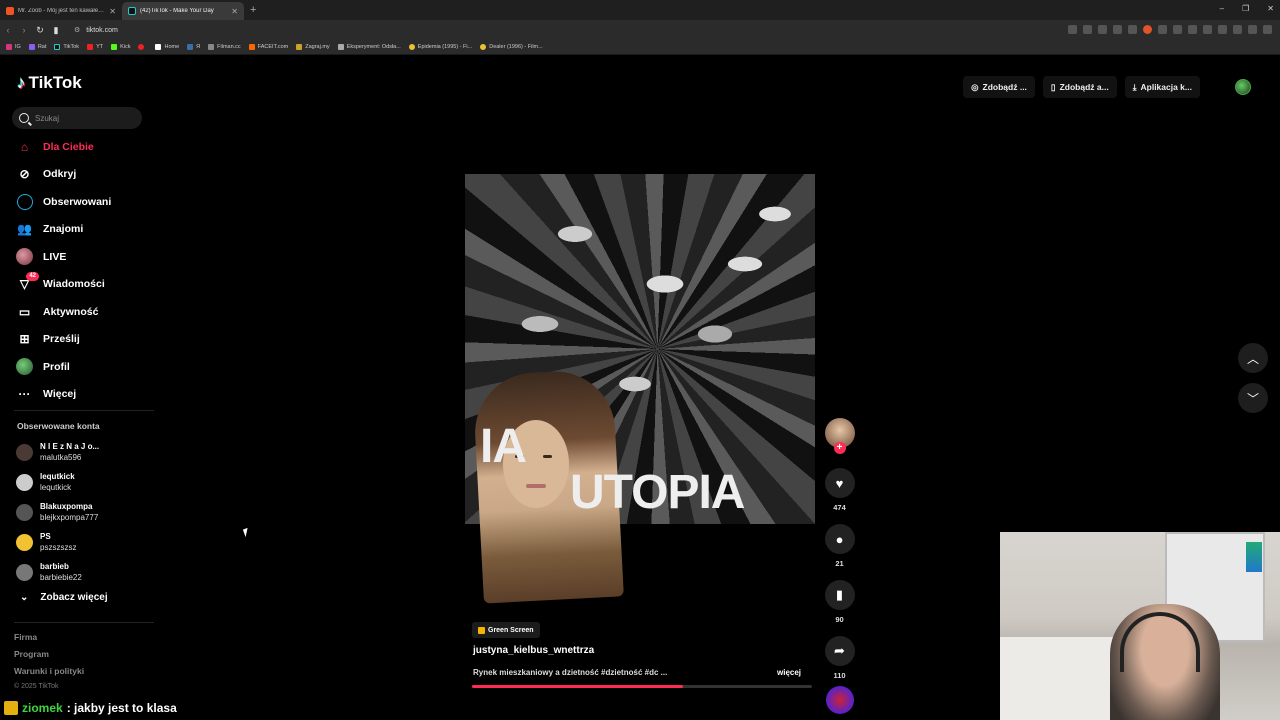 The width and height of the screenshot is (1280, 720). I want to click on reload-icon: ↻, so click(40, 30).